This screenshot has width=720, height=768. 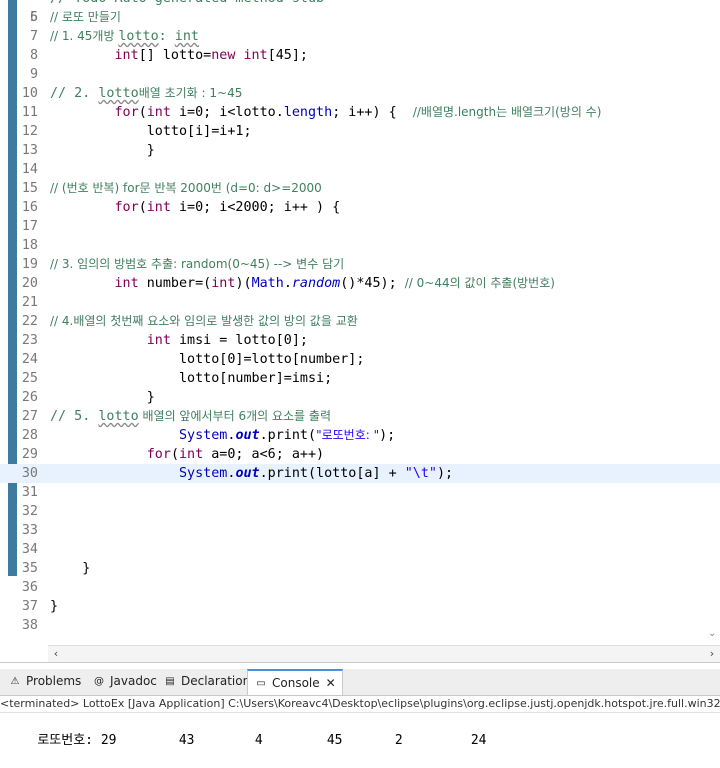 What do you see at coordinates (33, 74) in the screenshot?
I see `line-number: 9` at bounding box center [33, 74].